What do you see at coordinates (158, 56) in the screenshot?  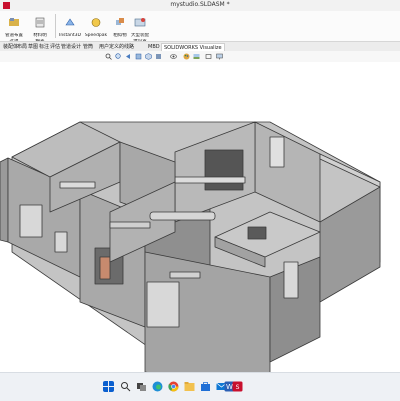 I see `display-style-icon` at bounding box center [158, 56].